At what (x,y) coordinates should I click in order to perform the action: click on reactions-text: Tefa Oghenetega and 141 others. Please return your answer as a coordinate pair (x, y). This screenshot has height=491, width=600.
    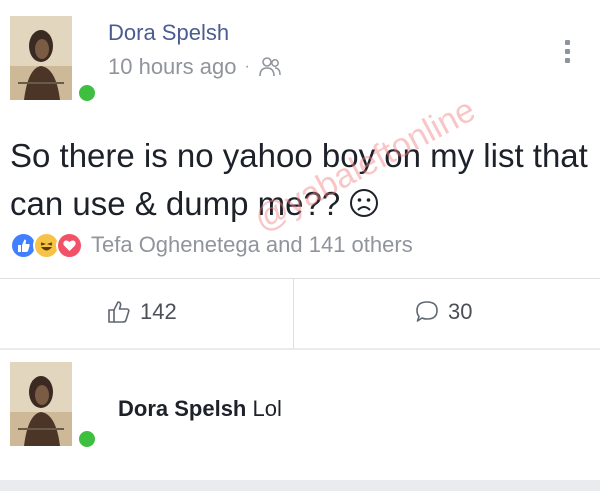
    Looking at the image, I should click on (252, 244).